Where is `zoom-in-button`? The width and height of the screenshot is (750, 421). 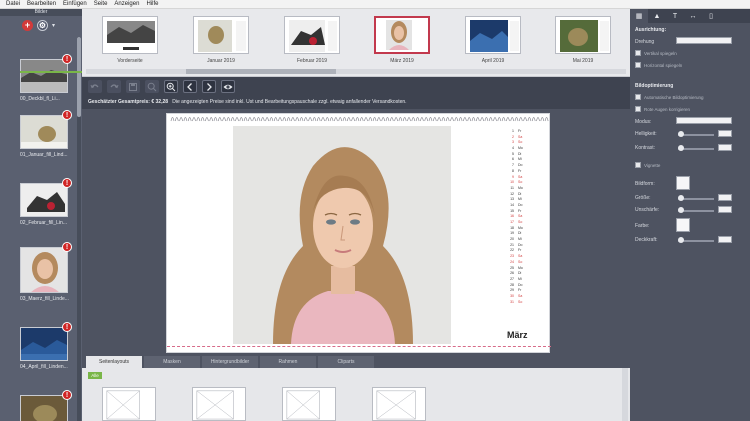
zoom-in-button is located at coordinates (171, 86).